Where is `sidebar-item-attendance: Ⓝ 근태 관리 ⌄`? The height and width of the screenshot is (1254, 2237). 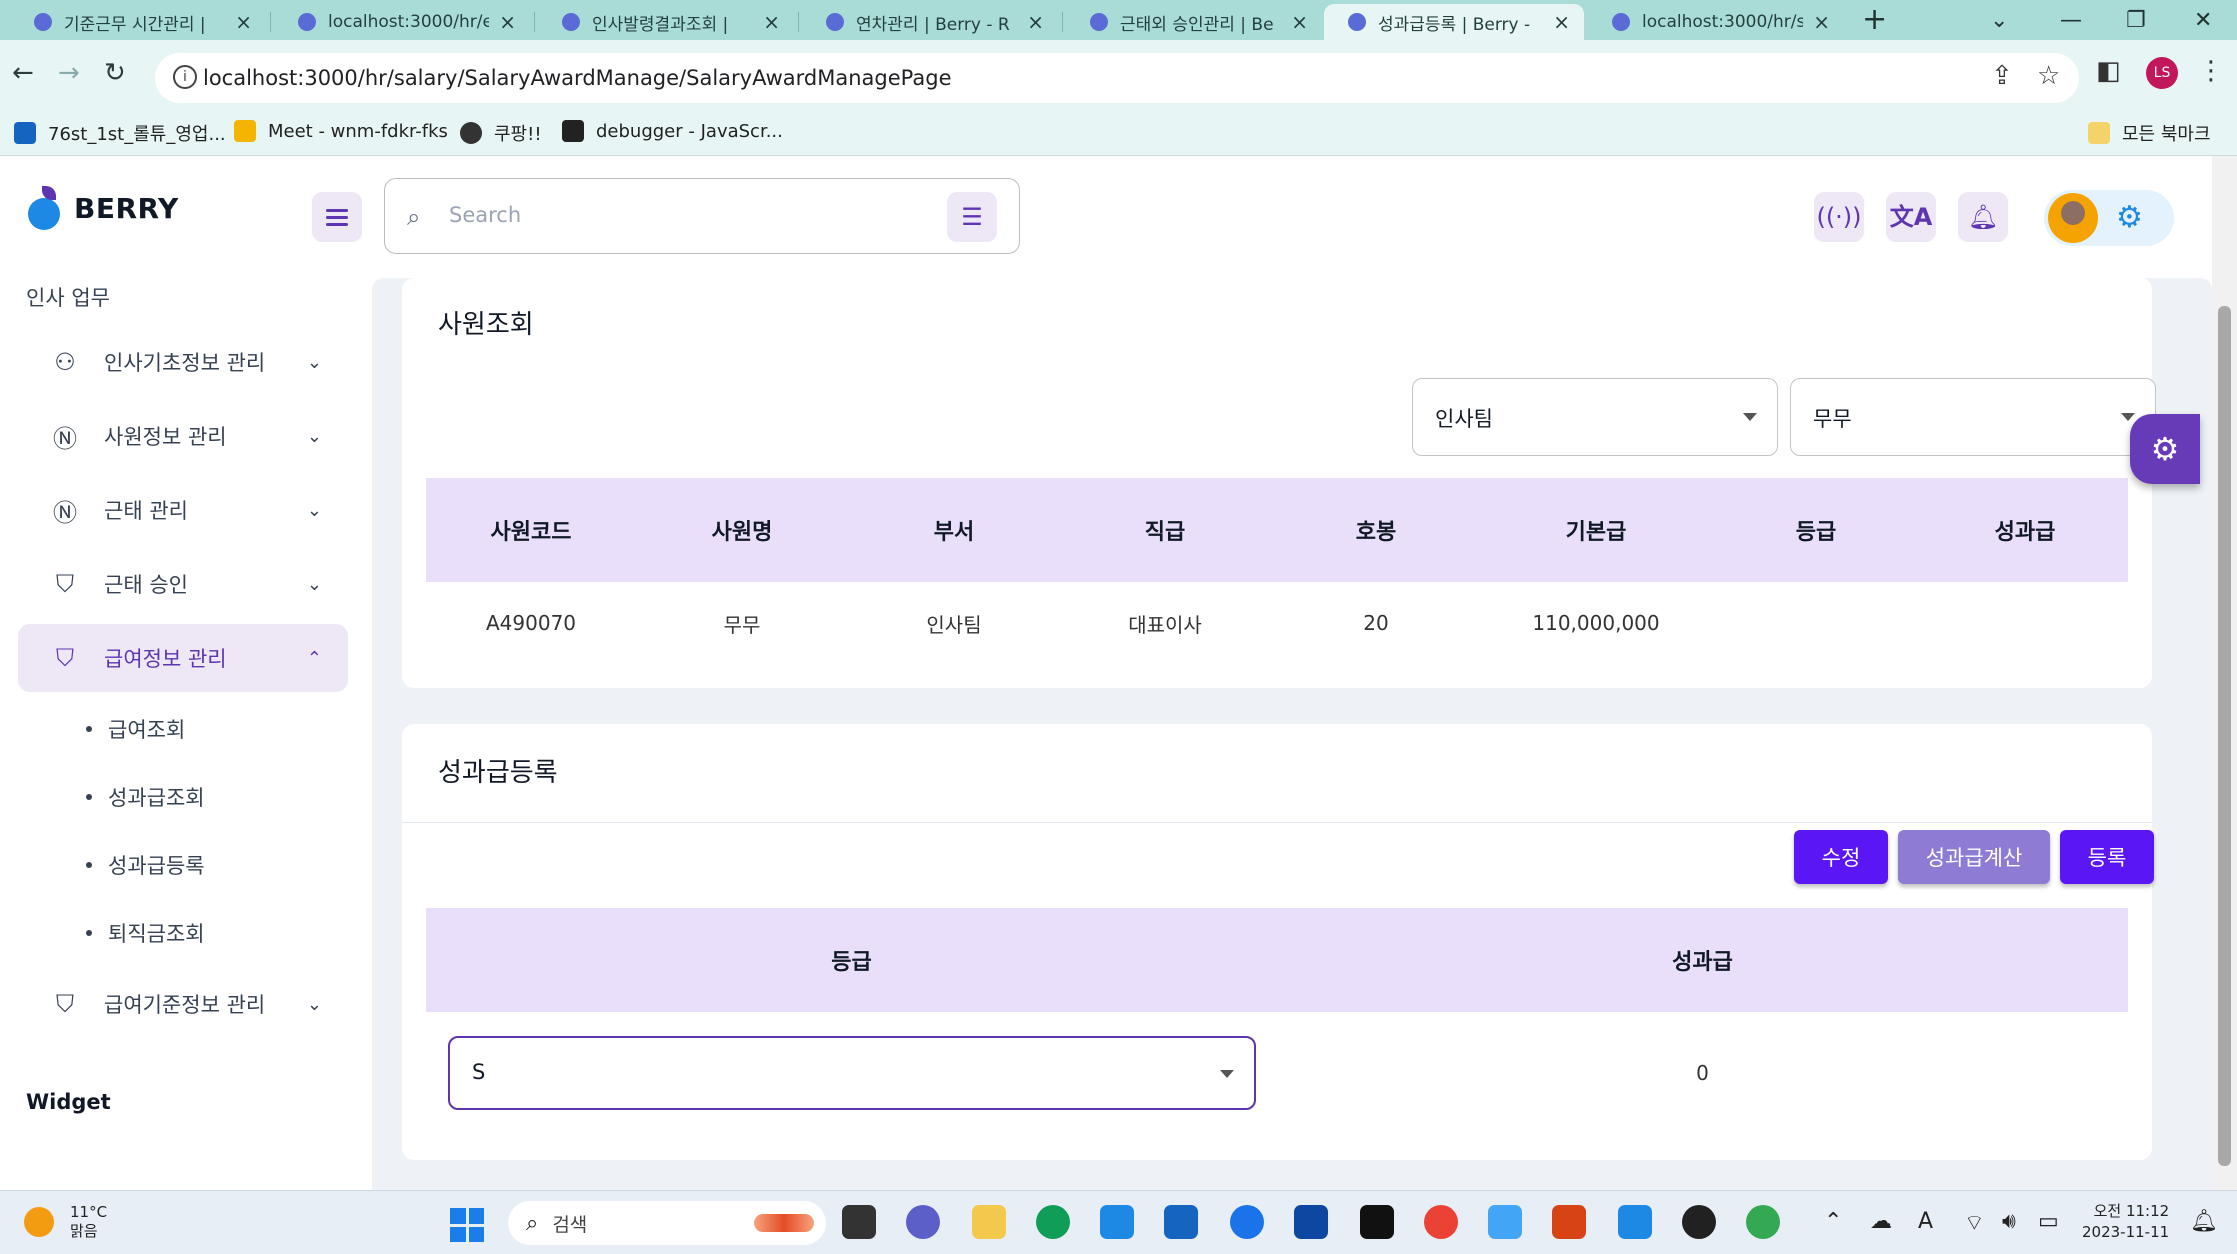 sidebar-item-attendance: Ⓝ 근태 관리 ⌄ is located at coordinates (183, 510).